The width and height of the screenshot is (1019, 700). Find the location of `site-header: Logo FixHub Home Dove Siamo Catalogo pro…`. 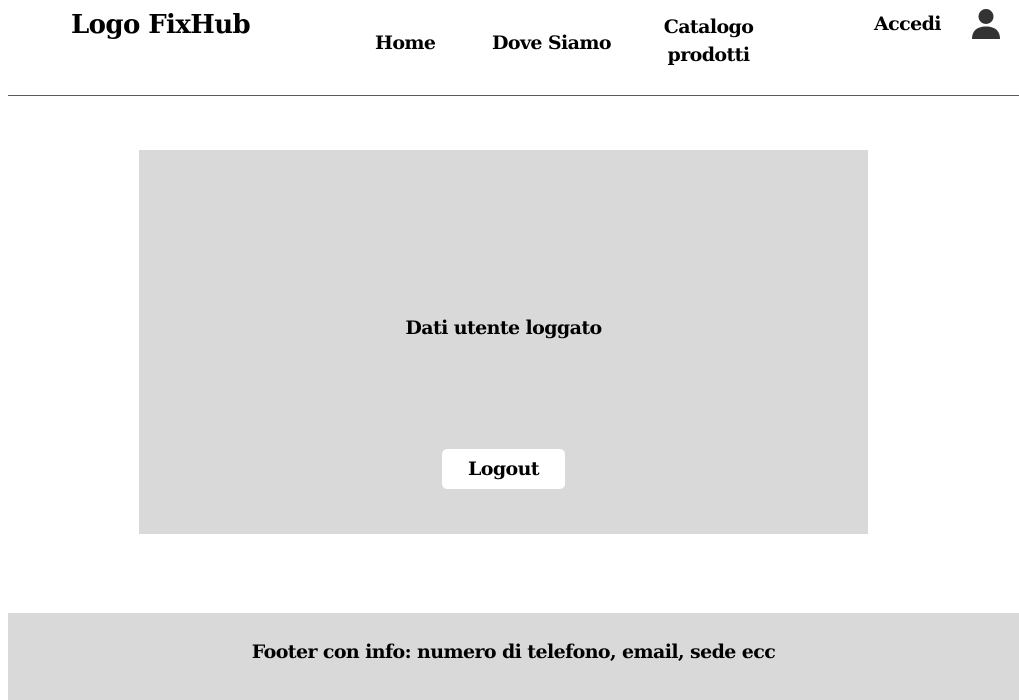

site-header: Logo FixHub Home Dove Siamo Catalogo pro… is located at coordinates (509, 48).